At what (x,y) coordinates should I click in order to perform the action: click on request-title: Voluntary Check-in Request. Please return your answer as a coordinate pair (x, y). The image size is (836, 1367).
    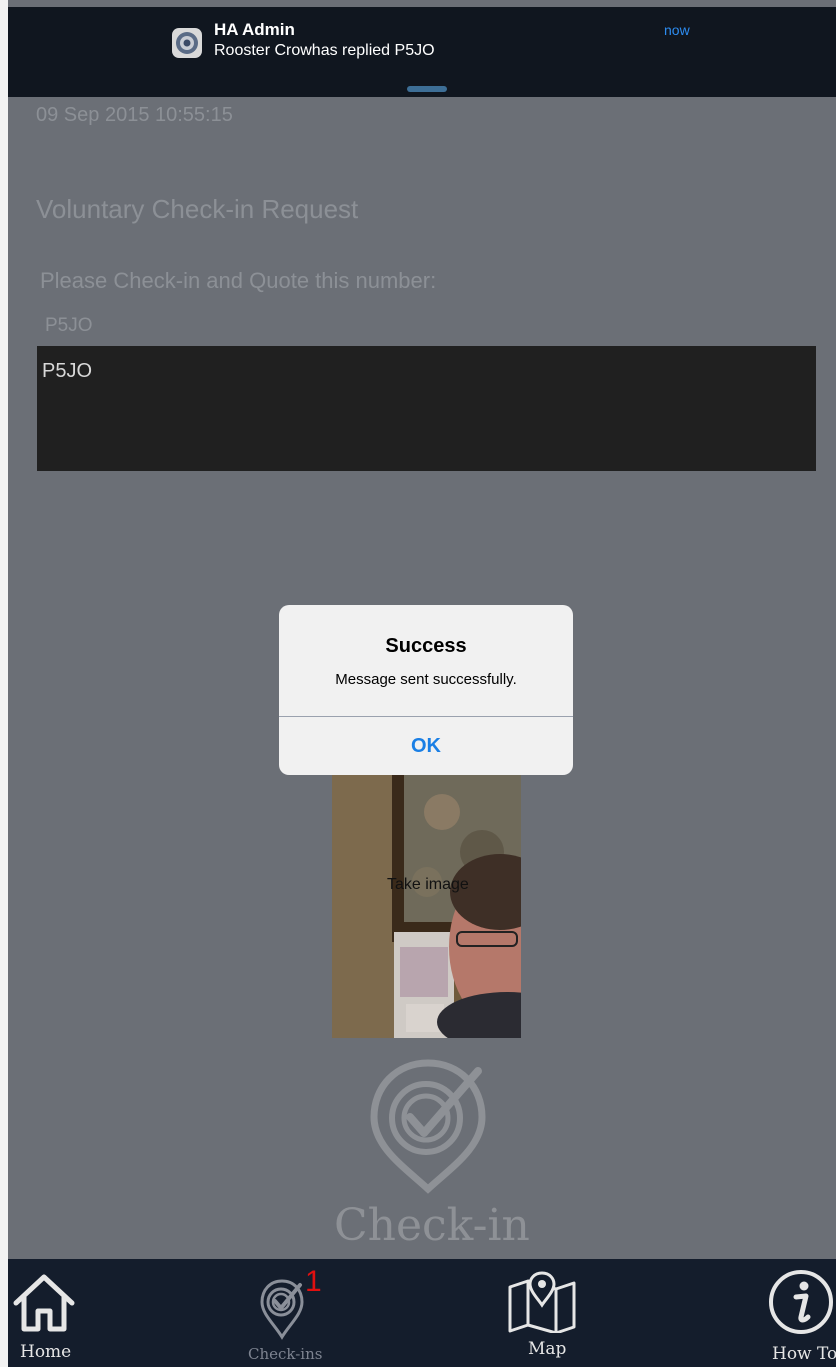
    Looking at the image, I should click on (197, 209).